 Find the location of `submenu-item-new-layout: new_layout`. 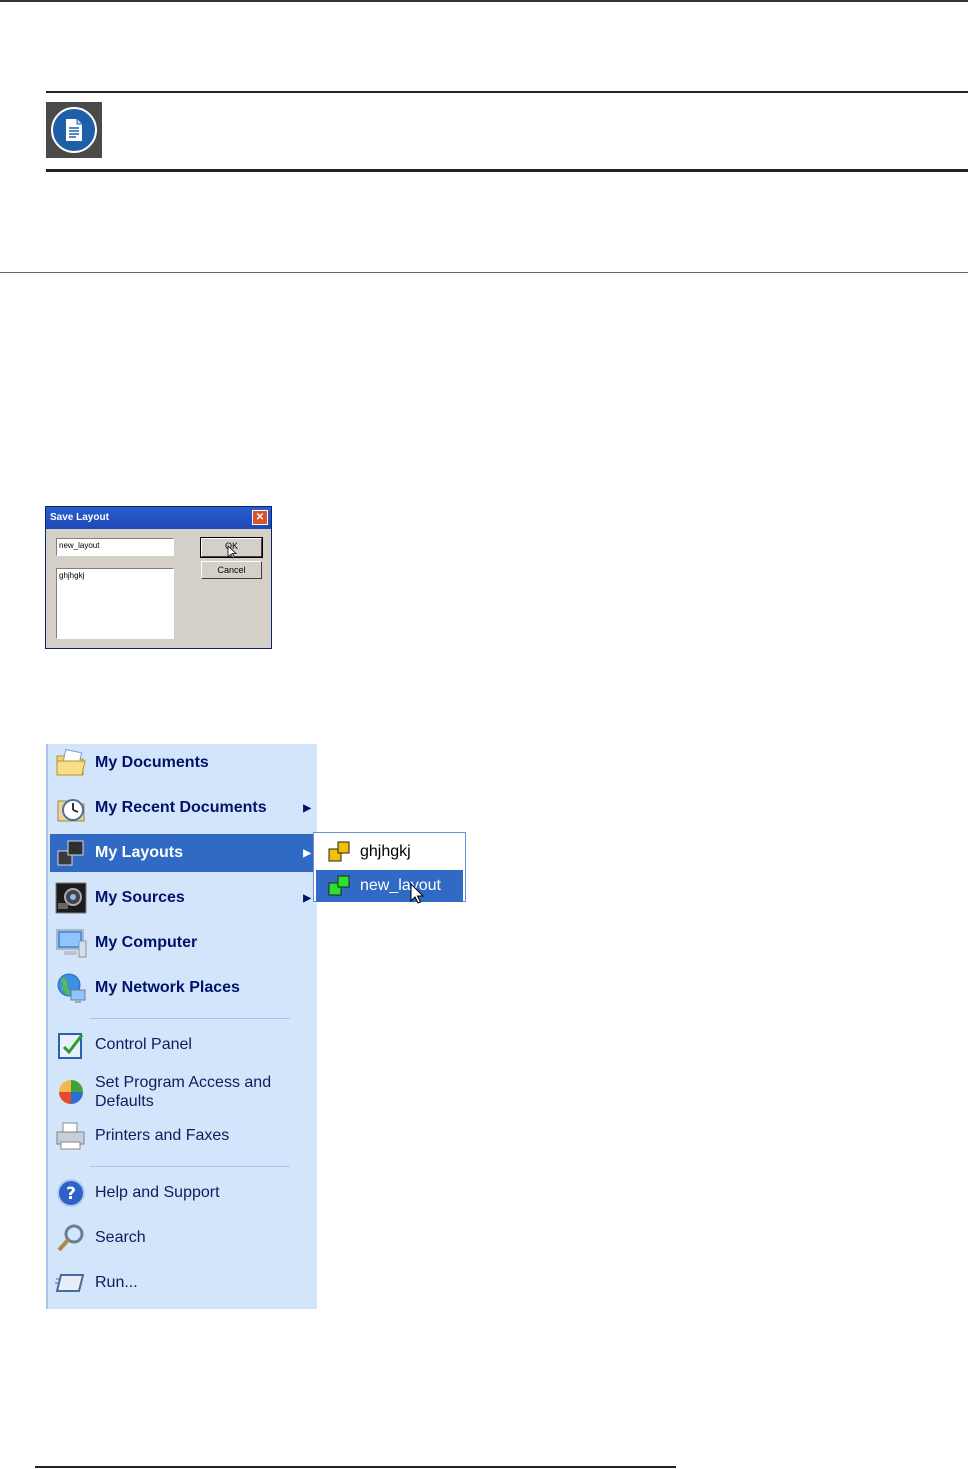

submenu-item-new-layout: new_layout is located at coordinates (389, 886).